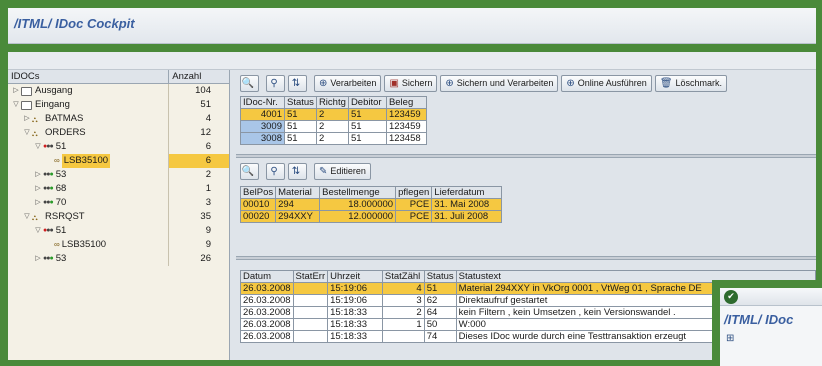 This screenshot has height=366, width=822. I want to click on tree-node-label-cell: ▷ ●●● 68, so click(89, 189).